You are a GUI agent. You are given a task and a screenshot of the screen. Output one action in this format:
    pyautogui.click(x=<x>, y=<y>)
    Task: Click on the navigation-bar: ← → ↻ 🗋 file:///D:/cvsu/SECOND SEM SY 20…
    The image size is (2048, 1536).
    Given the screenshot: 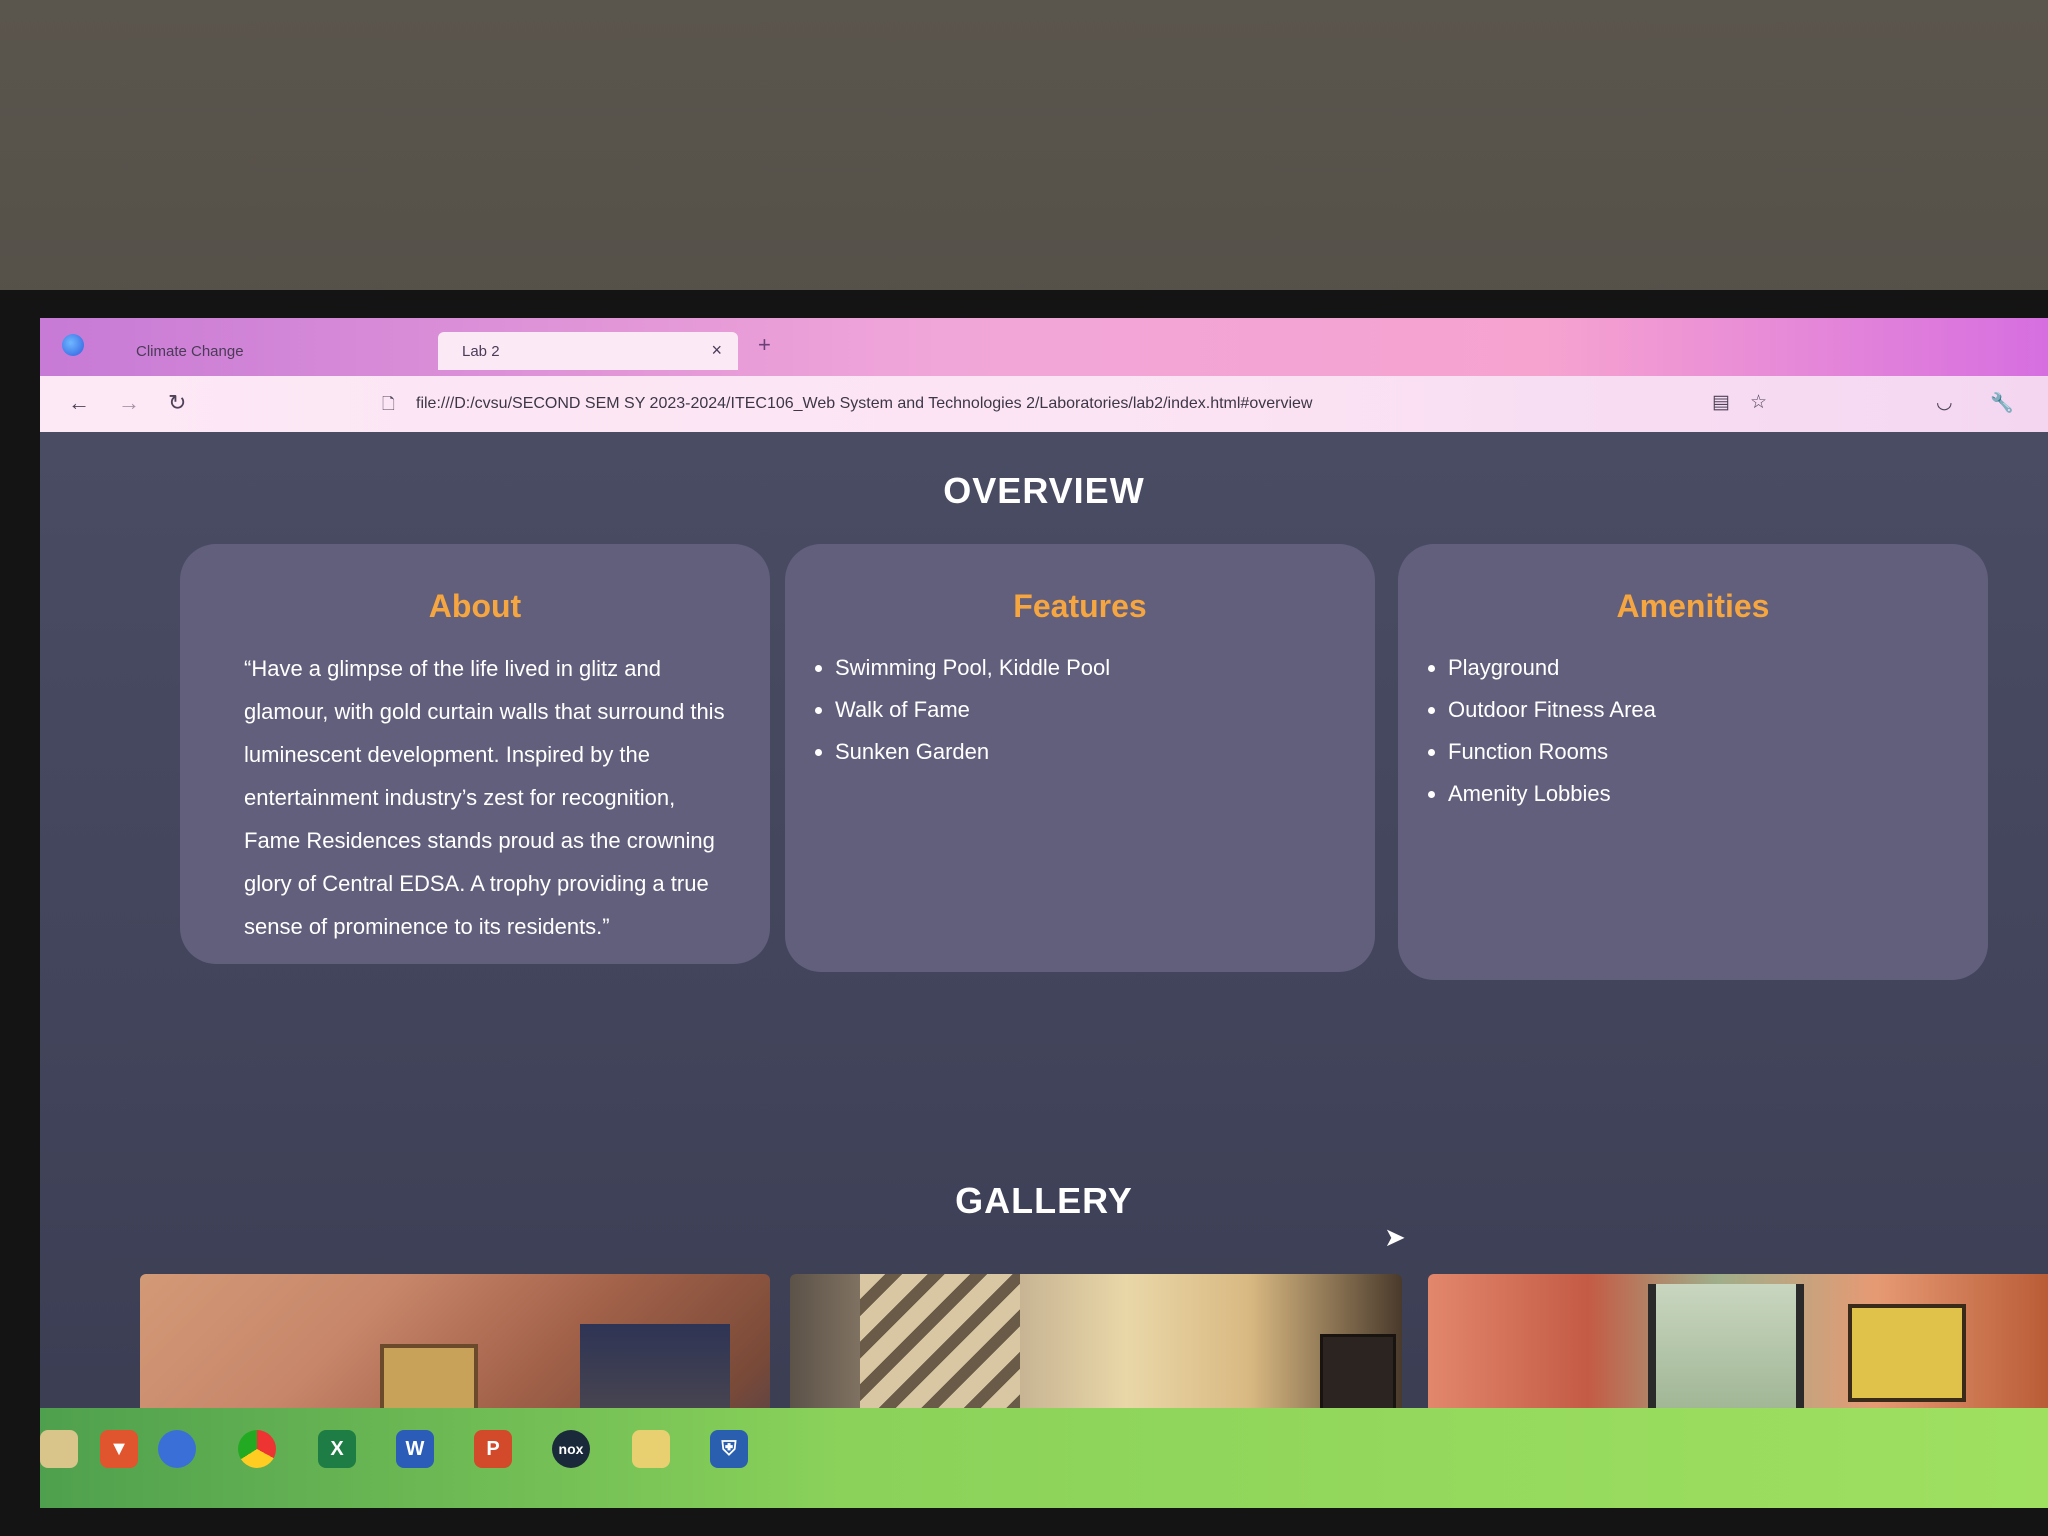 What is the action you would take?
    pyautogui.click(x=1044, y=404)
    